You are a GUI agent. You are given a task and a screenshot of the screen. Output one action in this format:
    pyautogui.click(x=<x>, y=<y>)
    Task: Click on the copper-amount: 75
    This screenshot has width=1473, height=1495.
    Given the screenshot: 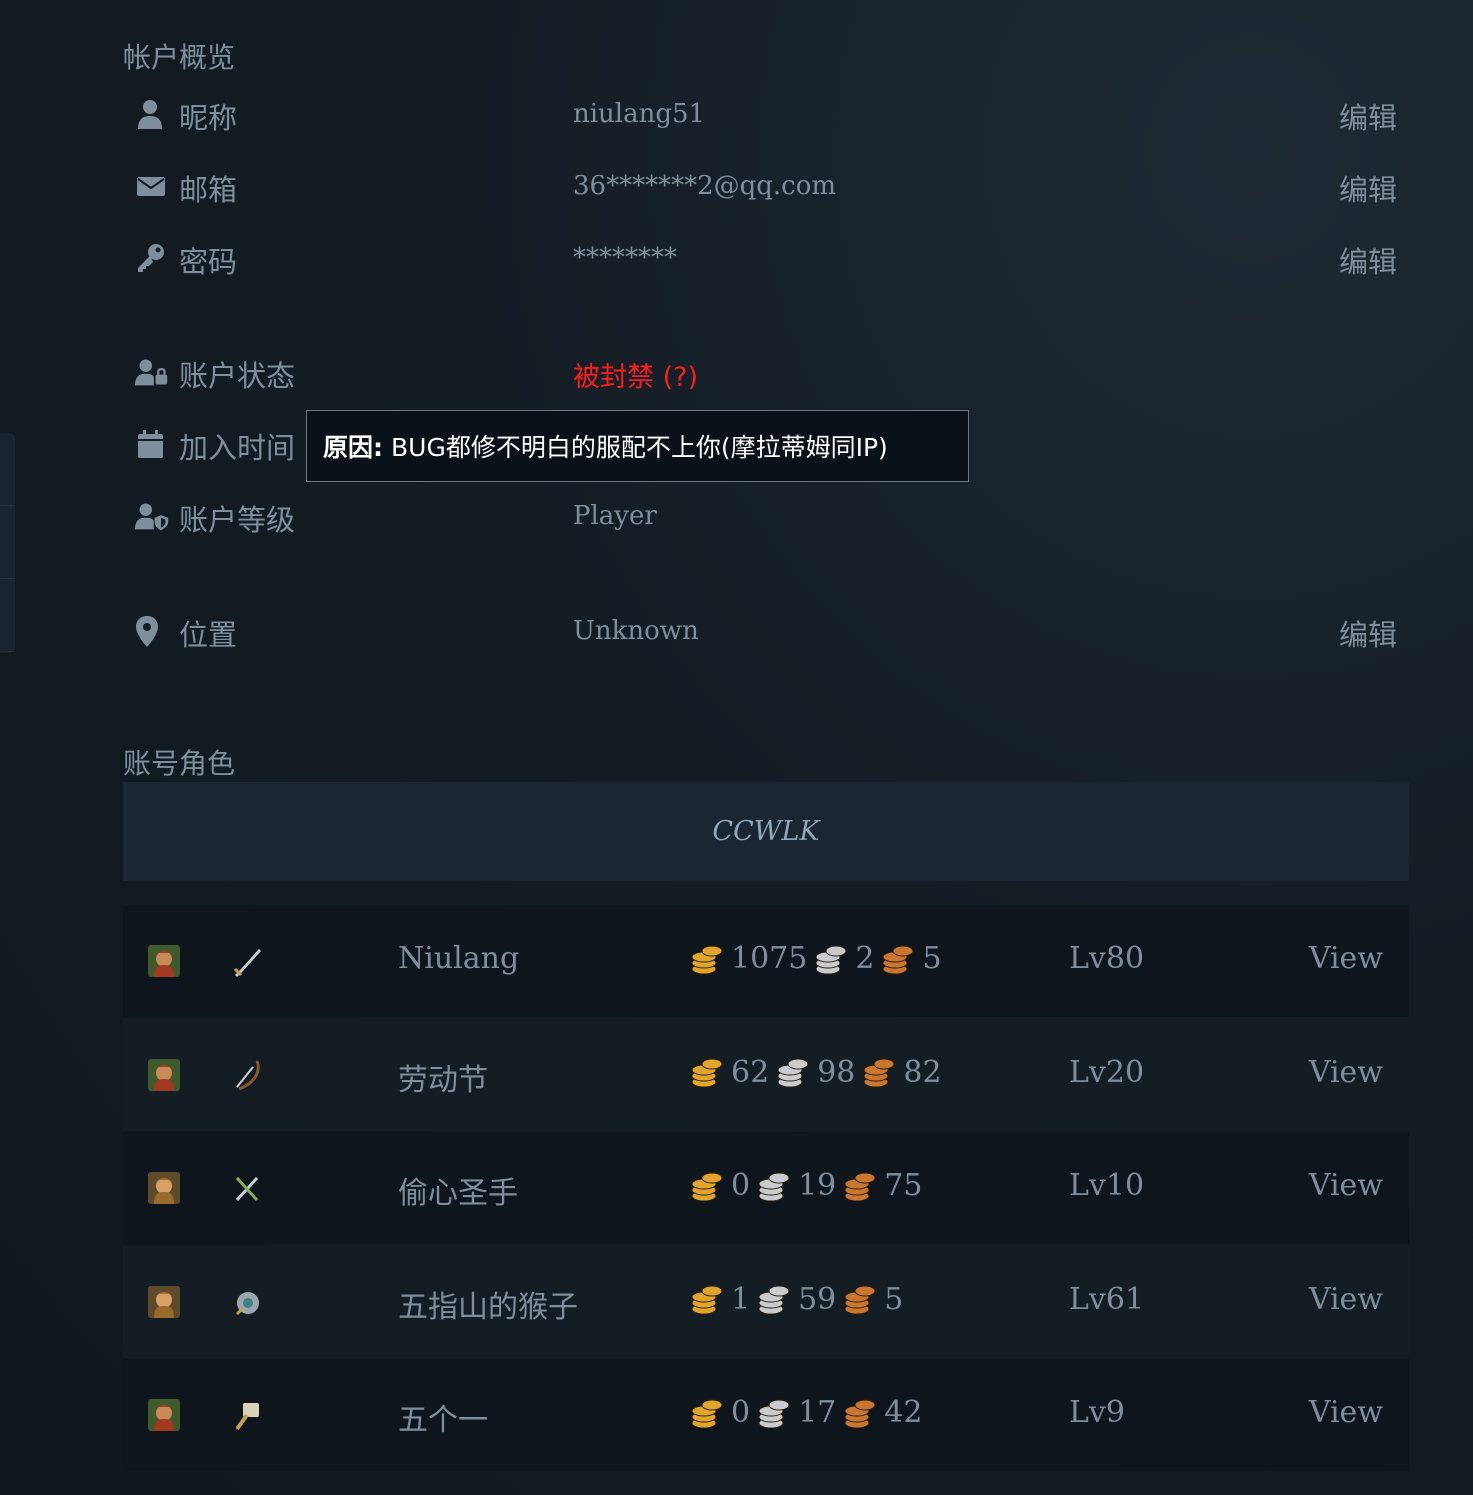 What is the action you would take?
    pyautogui.click(x=903, y=1185)
    